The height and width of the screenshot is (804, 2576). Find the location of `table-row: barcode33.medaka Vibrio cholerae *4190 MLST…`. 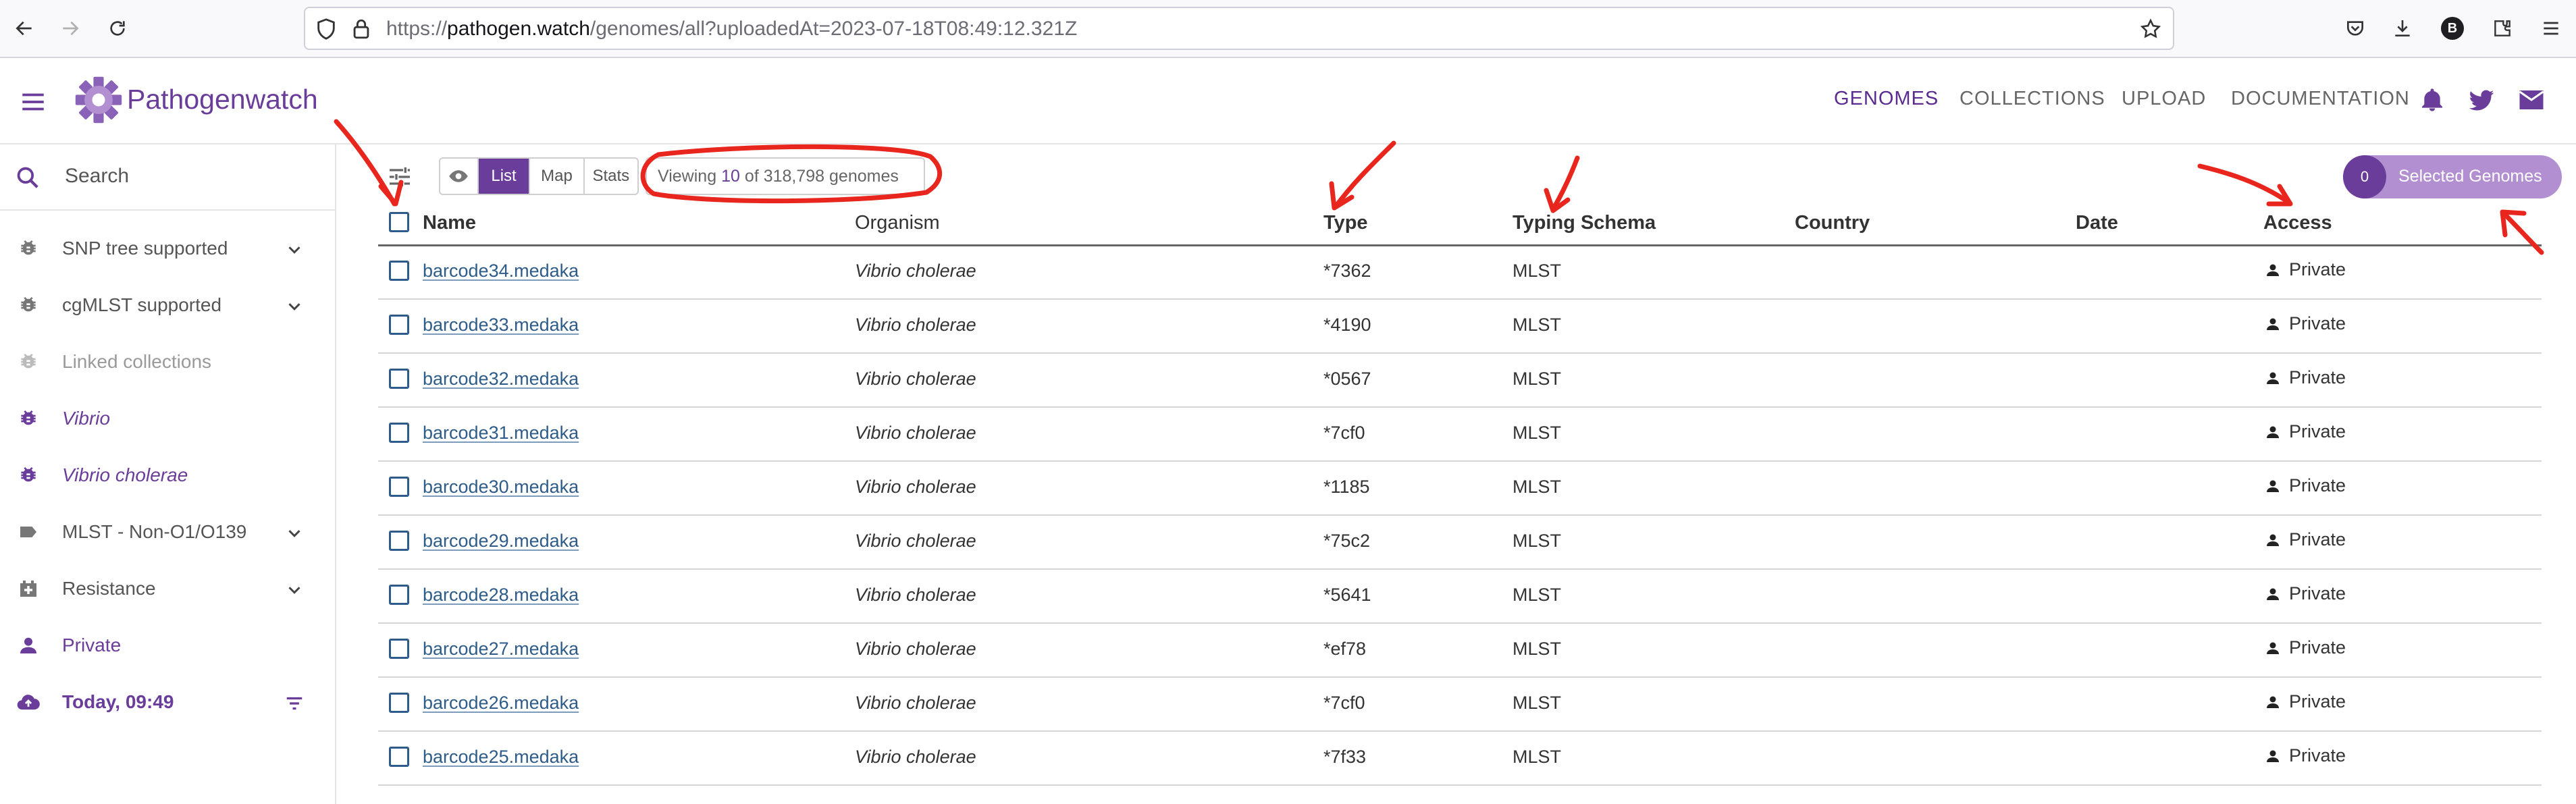

table-row: barcode33.medaka Vibrio cholerae *4190 MLST… is located at coordinates (1460, 326).